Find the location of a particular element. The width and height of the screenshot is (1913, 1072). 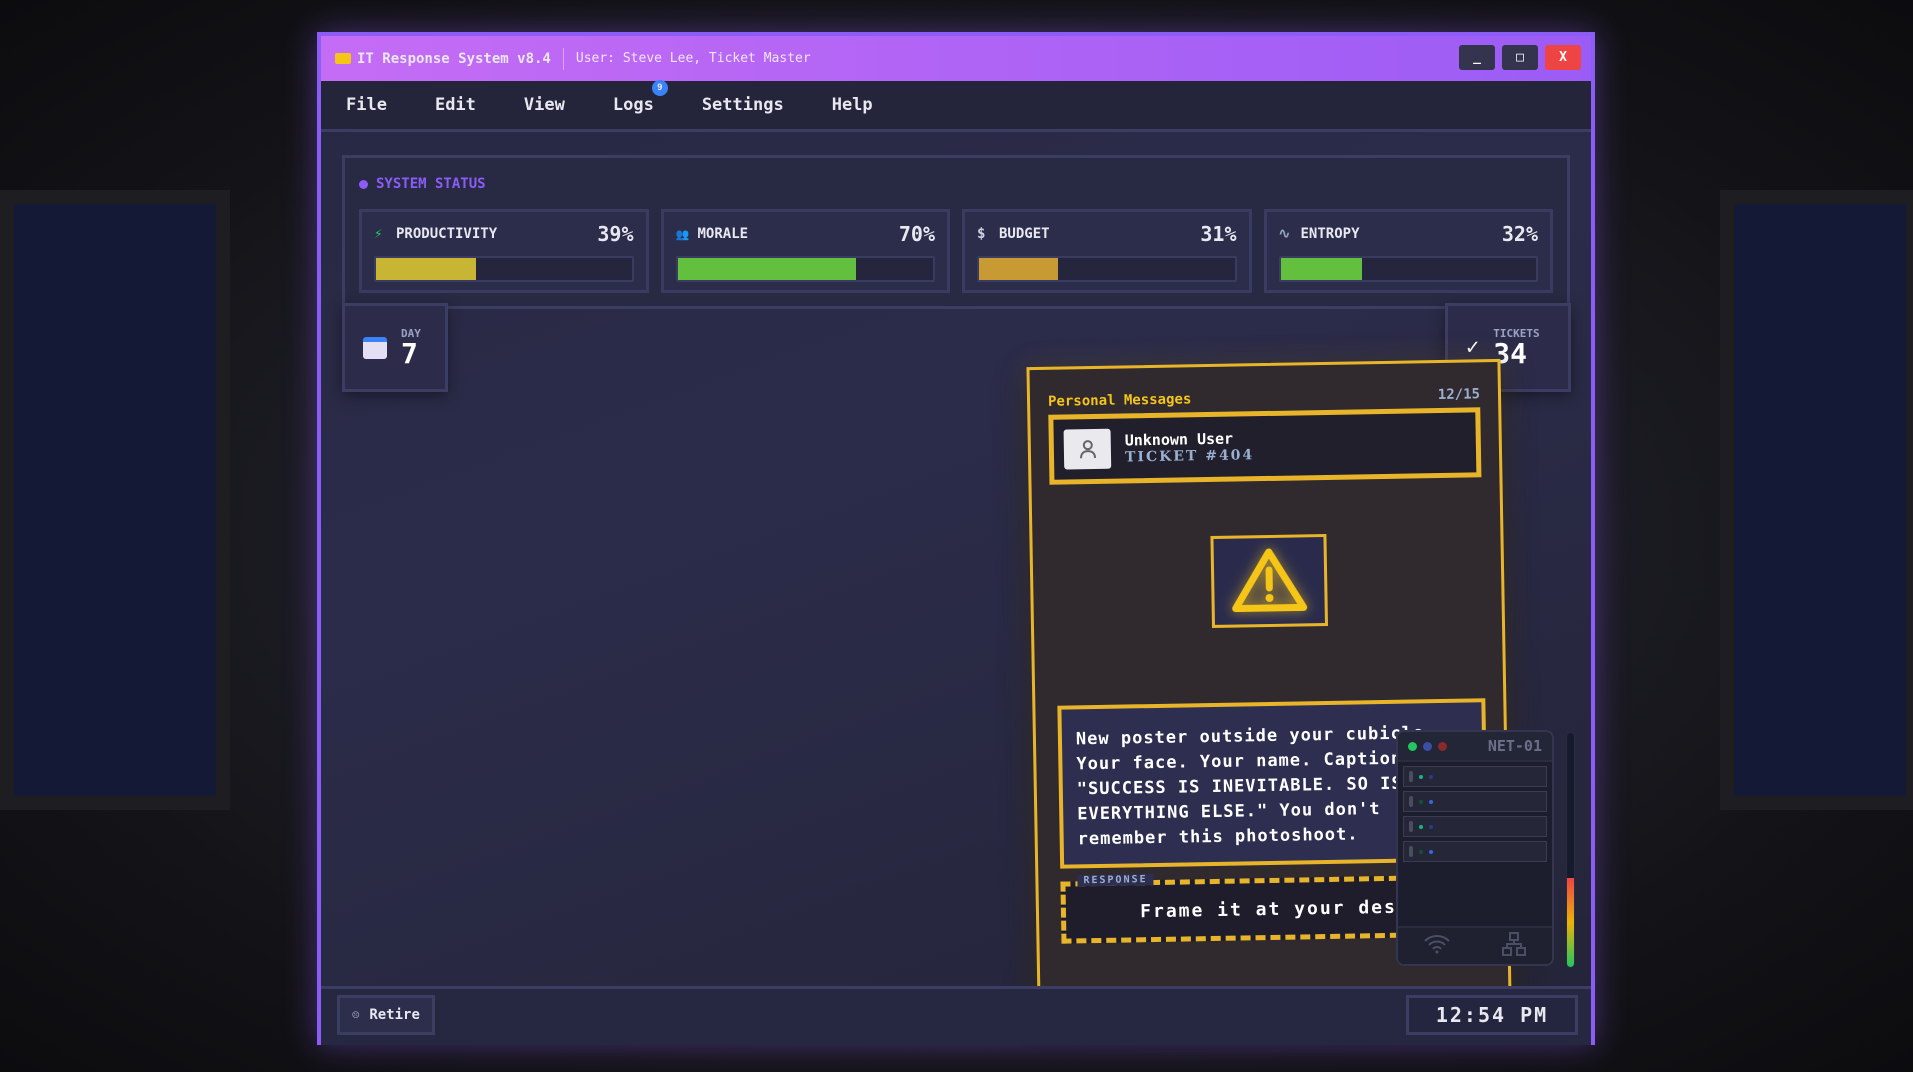

status-dot-icon is located at coordinates (363, 184).